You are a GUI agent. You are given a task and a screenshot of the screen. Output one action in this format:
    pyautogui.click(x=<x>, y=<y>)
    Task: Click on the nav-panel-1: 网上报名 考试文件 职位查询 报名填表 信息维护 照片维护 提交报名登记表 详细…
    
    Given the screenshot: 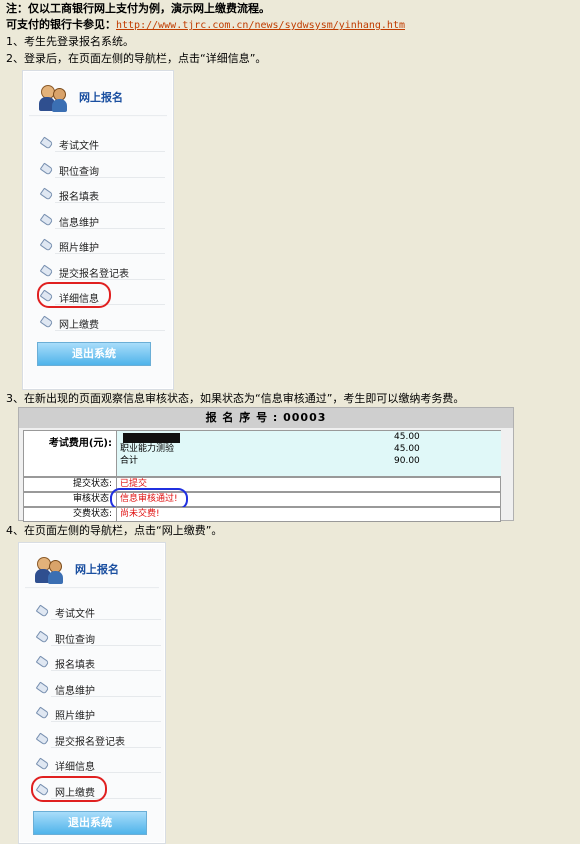 What is the action you would take?
    pyautogui.click(x=98, y=230)
    